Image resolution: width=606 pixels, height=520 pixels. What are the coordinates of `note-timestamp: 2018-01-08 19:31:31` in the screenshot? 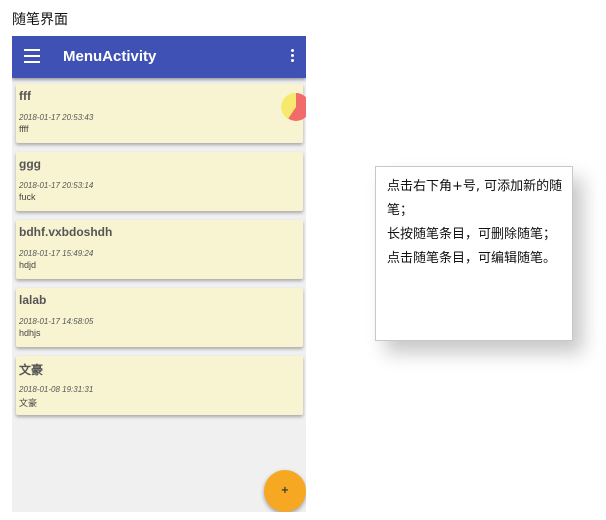 It's located at (56, 389).